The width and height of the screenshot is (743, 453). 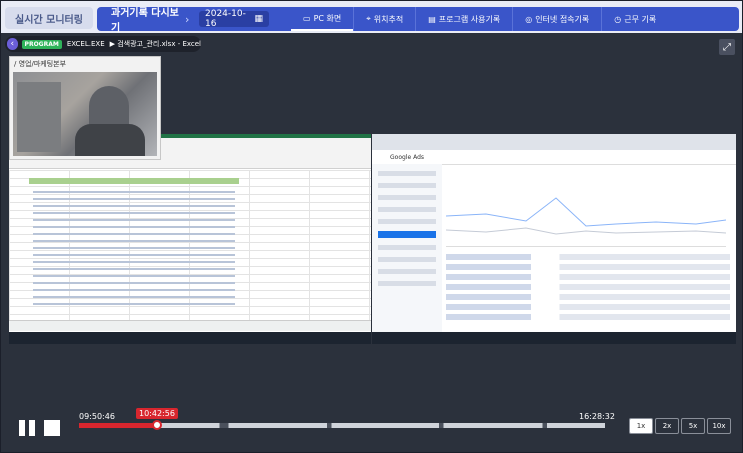 I want to click on end-time: 16:28:32, so click(x=597, y=416).